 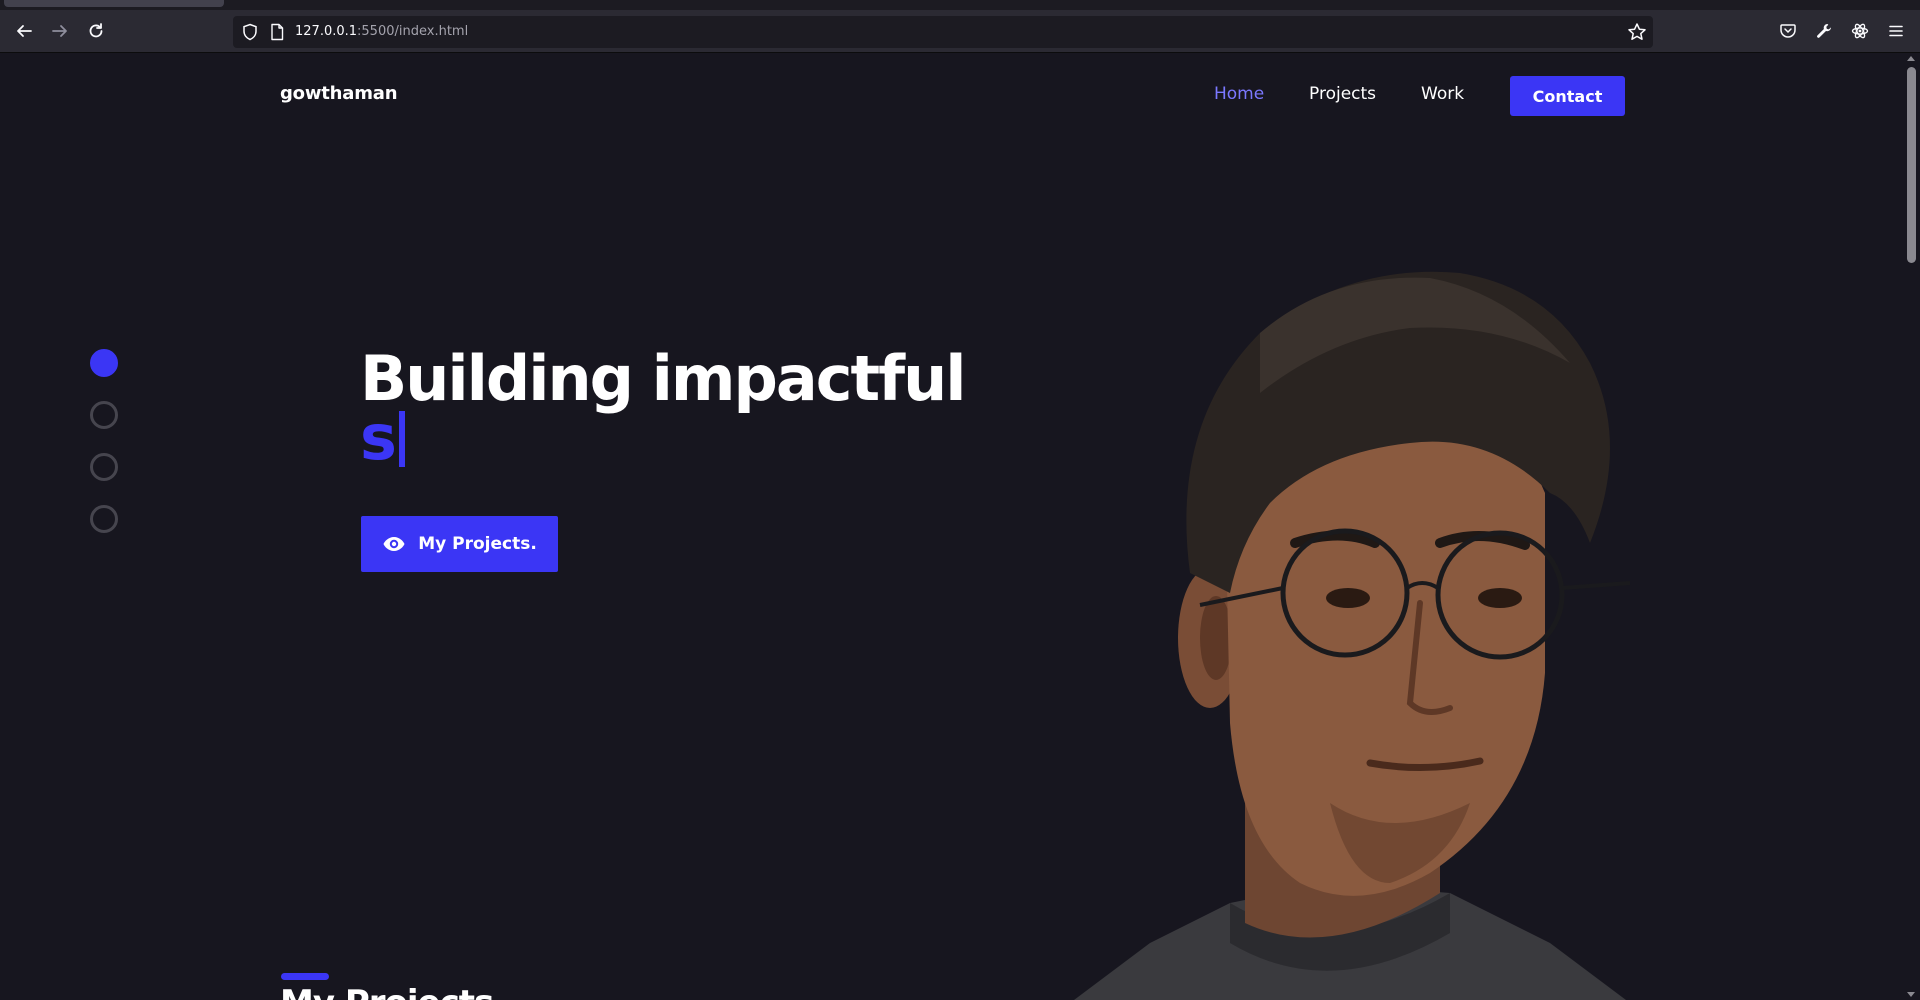 What do you see at coordinates (477, 544) in the screenshot?
I see `my-projects-label: My Projects.` at bounding box center [477, 544].